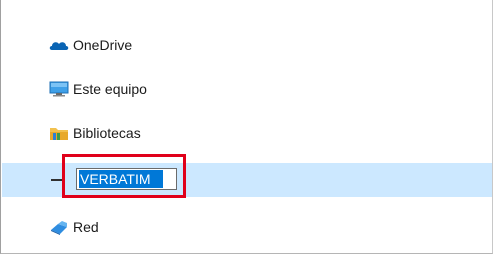 The height and width of the screenshot is (255, 494). I want to click on nav-item-usb-drive, so click(247, 180).